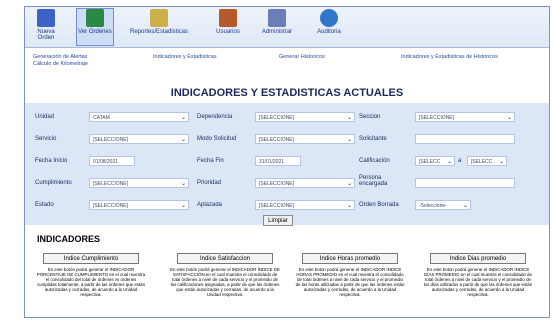  I want to click on aplazada-select: [SELECCIONE] ⌄, so click(305, 205).